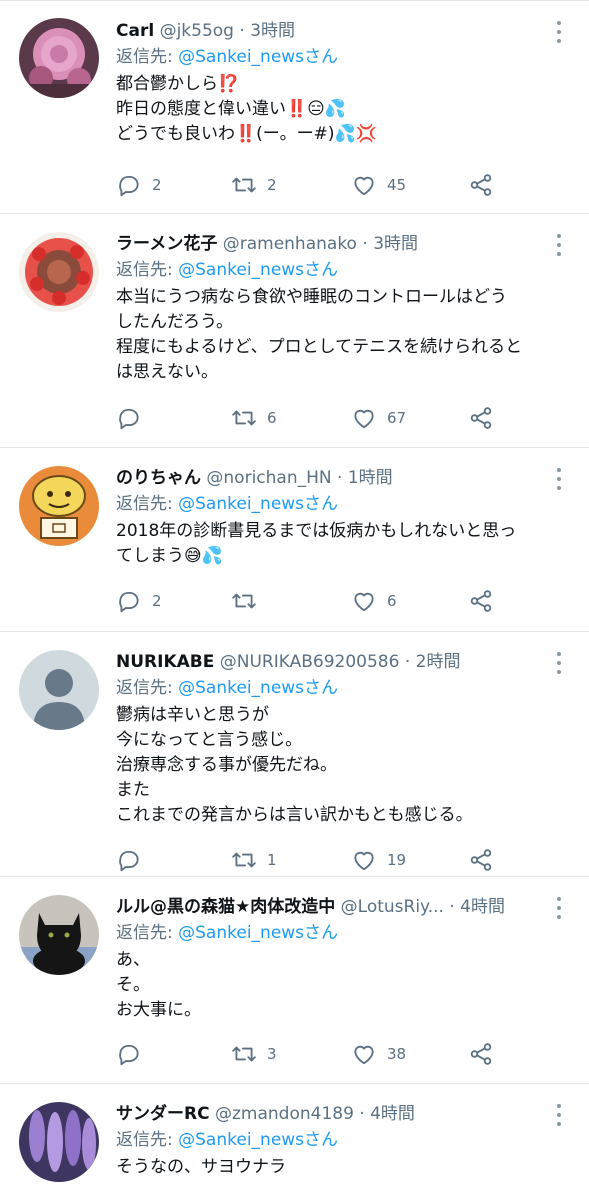 The height and width of the screenshot is (1200, 589). What do you see at coordinates (328, 31) in the screenshot?
I see `tweet-header: Carl @jk55og · 3時間` at bounding box center [328, 31].